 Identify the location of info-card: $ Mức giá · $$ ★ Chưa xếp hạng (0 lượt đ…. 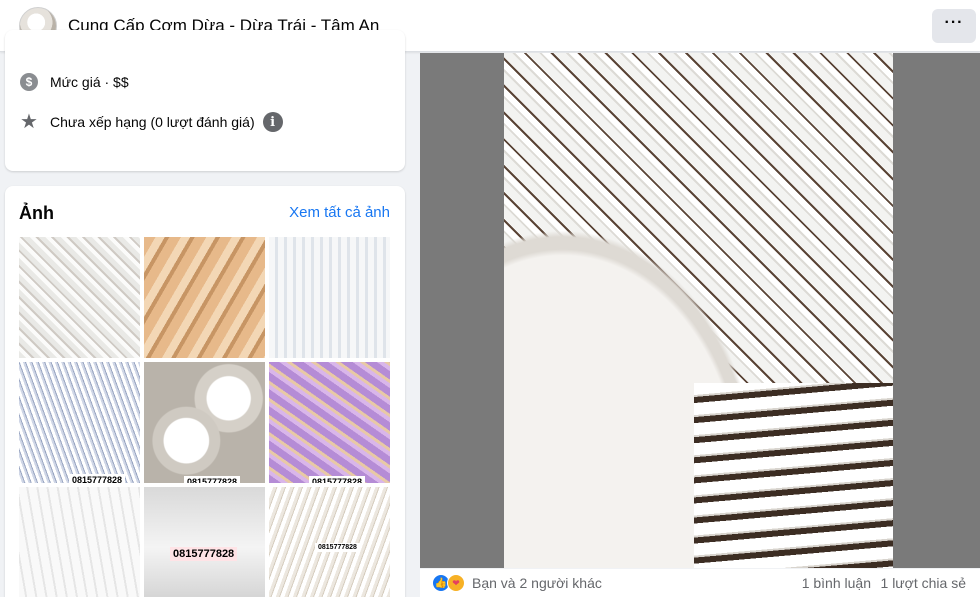
(205, 100).